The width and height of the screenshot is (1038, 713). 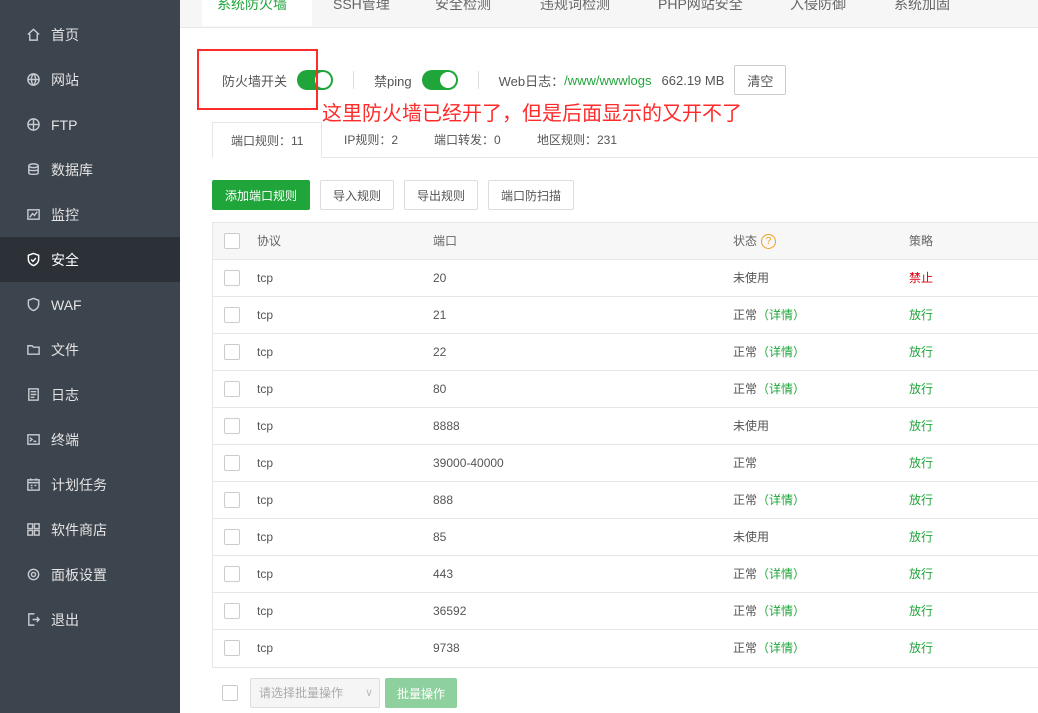 I want to click on batch-select: 请选择批量操作 ∨, so click(x=315, y=693).